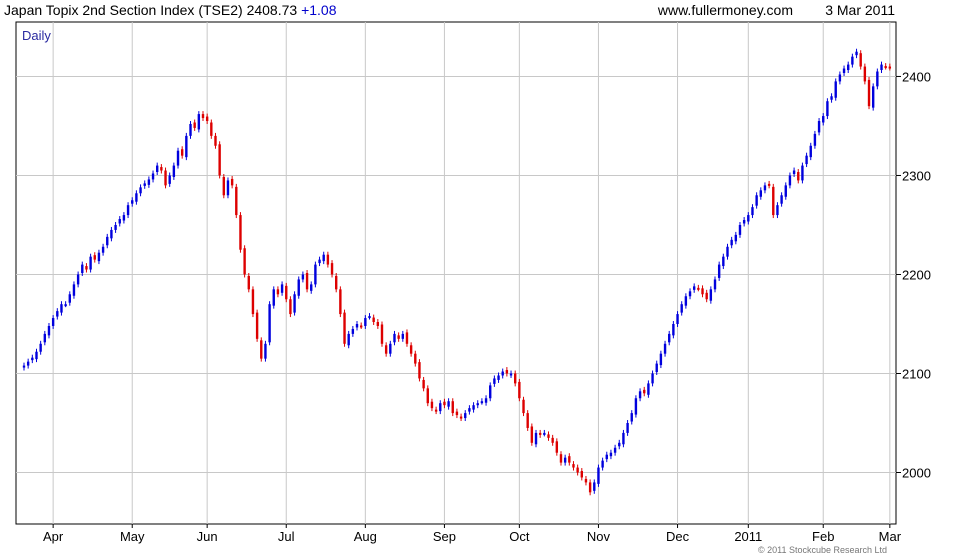  What do you see at coordinates (916, 473) in the screenshot?
I see `y-tick-label: 2000` at bounding box center [916, 473].